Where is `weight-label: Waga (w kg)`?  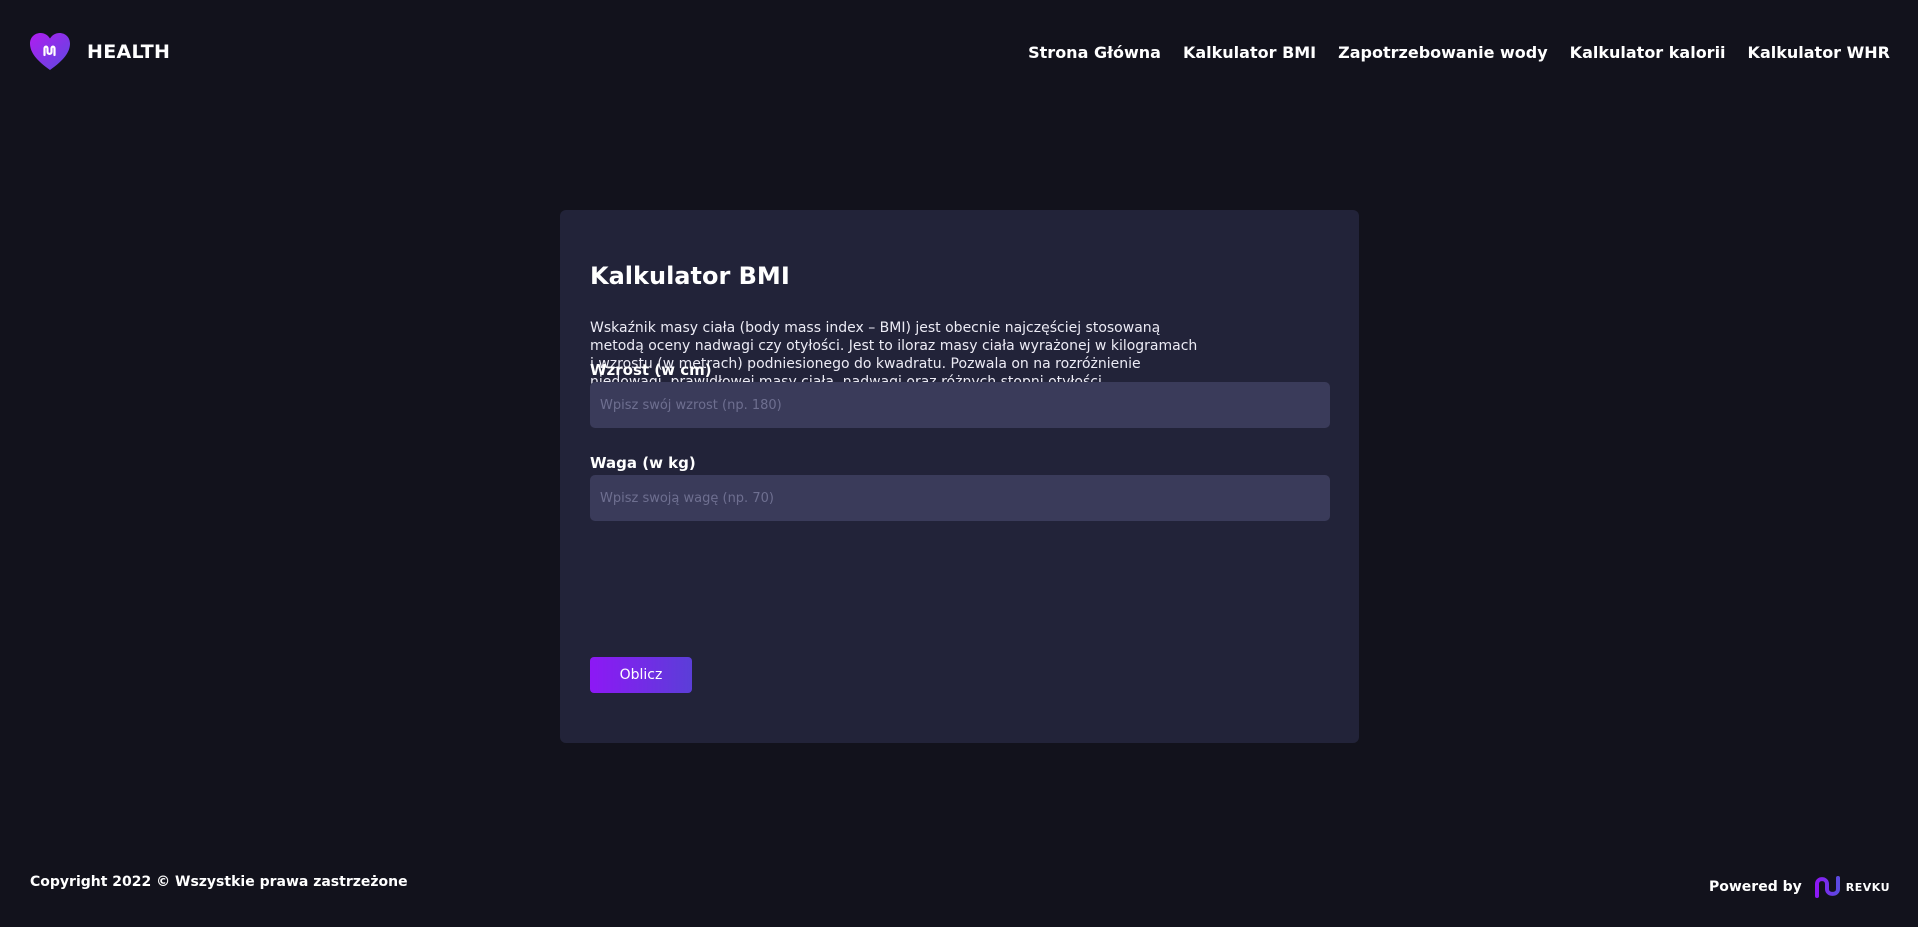 weight-label: Waga (w kg) is located at coordinates (643, 463).